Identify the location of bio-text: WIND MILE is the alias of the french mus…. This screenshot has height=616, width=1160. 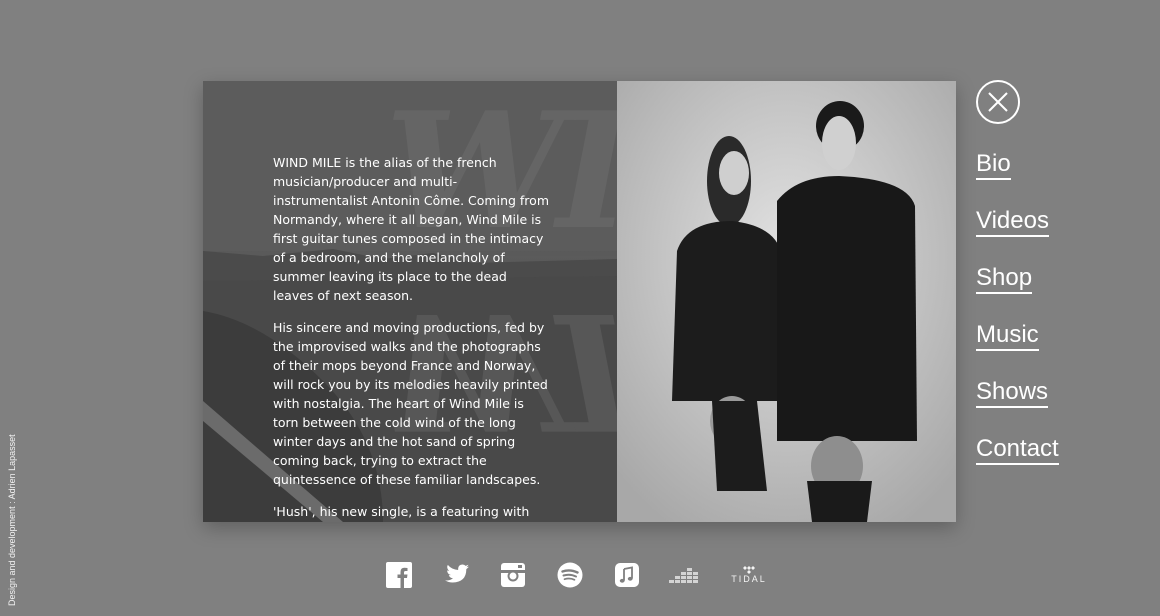
(412, 337).